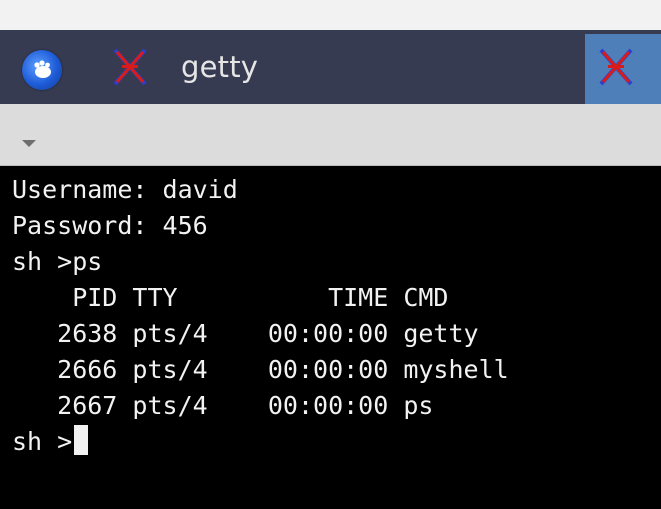 The image size is (661, 509). I want to click on taskbar: getty, so click(330, 67).